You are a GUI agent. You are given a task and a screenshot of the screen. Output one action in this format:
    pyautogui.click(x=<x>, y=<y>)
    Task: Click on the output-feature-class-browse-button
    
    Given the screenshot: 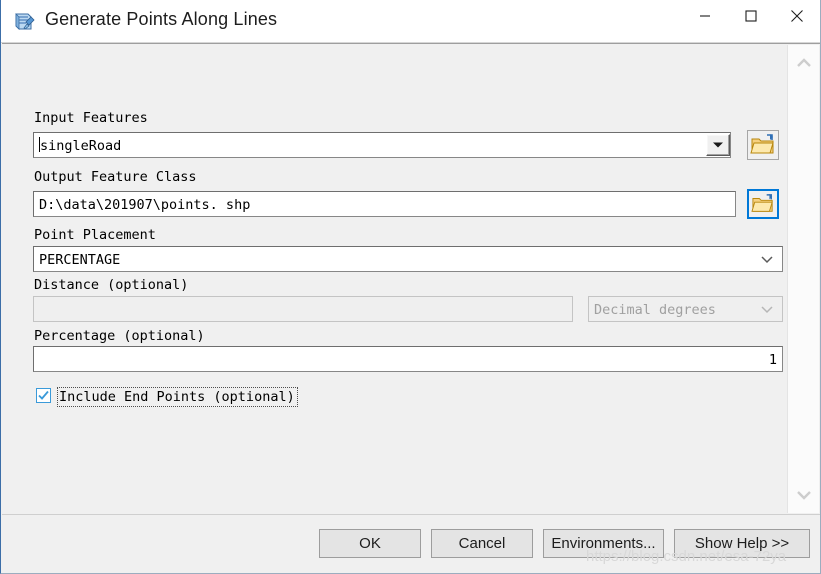 What is the action you would take?
    pyautogui.click(x=763, y=204)
    